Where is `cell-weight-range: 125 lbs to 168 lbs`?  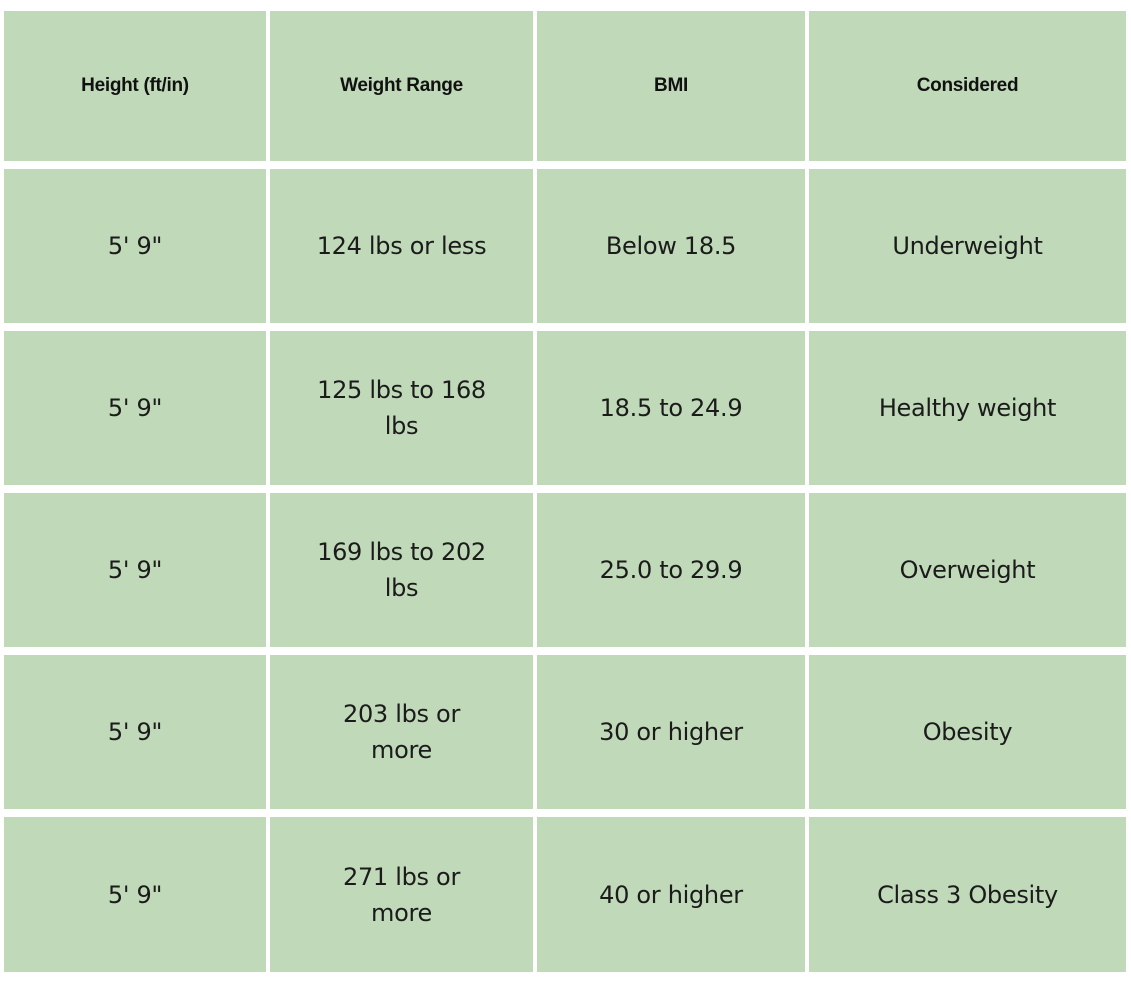 cell-weight-range: 125 lbs to 168 lbs is located at coordinates (401, 408).